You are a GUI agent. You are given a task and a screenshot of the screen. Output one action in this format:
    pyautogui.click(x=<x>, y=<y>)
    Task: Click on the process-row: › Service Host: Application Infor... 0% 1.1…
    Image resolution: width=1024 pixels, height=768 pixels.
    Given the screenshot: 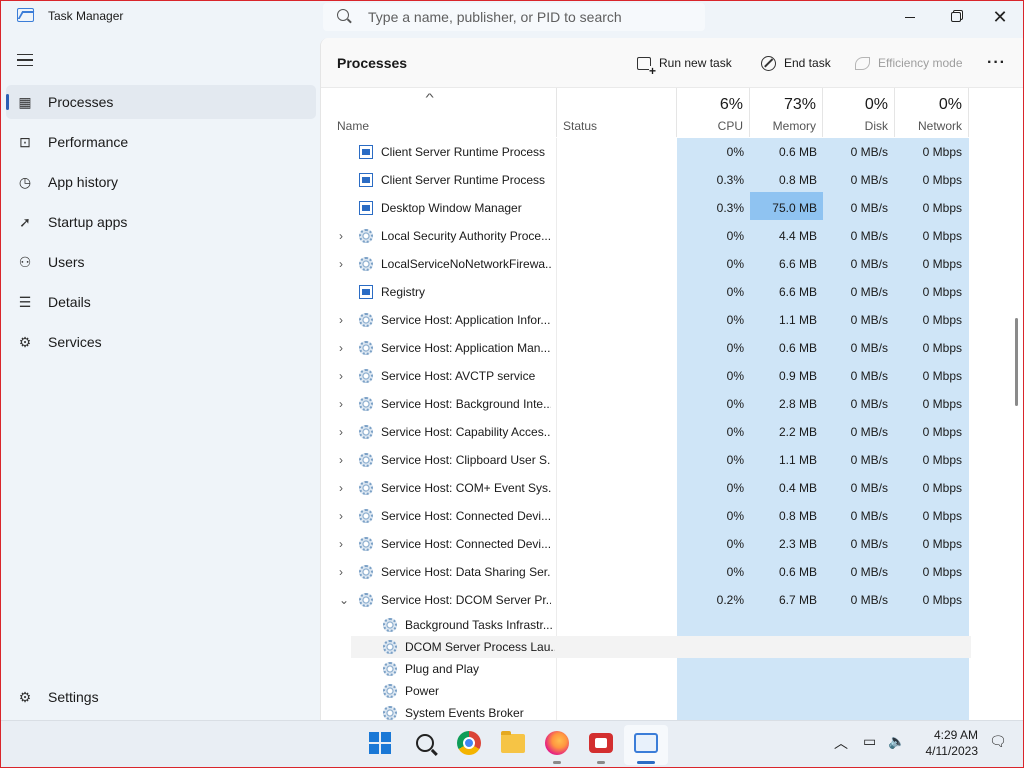 What is the action you would take?
    pyautogui.click(x=646, y=320)
    